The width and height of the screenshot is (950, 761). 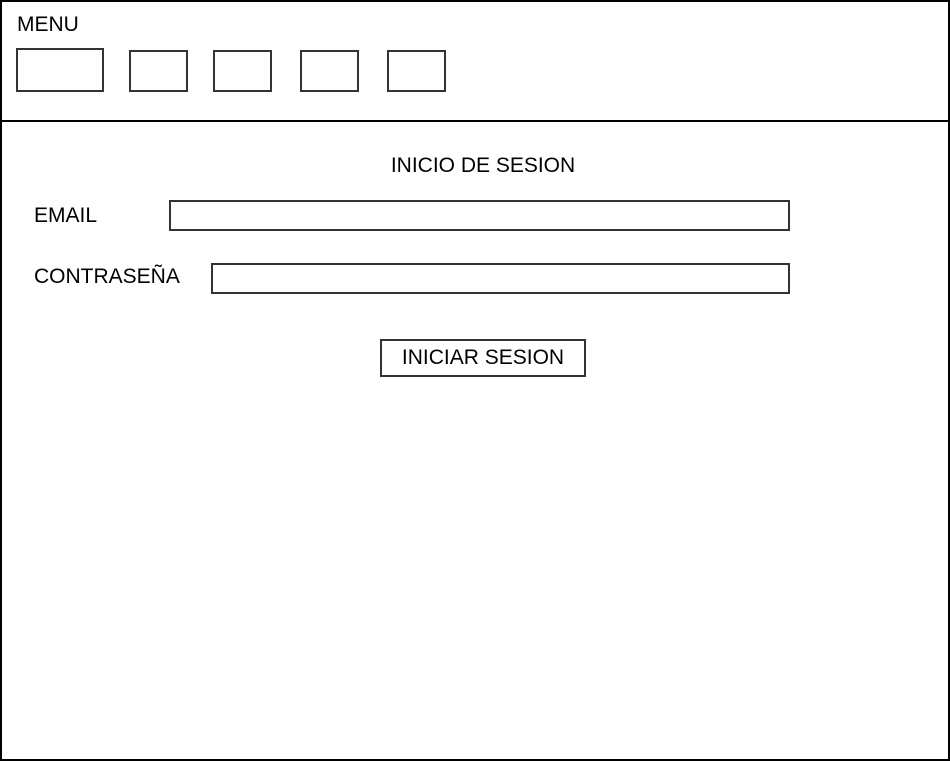 What do you see at coordinates (48, 24) in the screenshot?
I see `menu-label: MENU` at bounding box center [48, 24].